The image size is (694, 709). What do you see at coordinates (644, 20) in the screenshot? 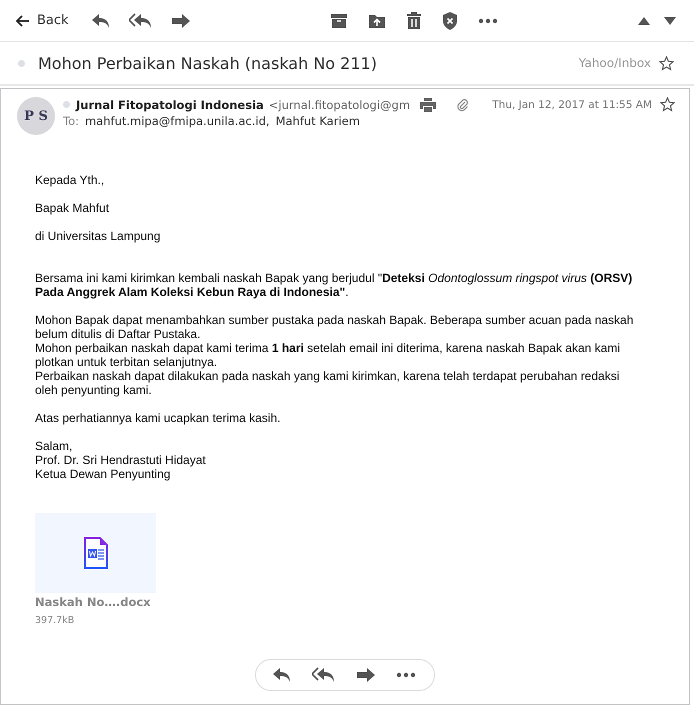
I see `previous-icon` at bounding box center [644, 20].